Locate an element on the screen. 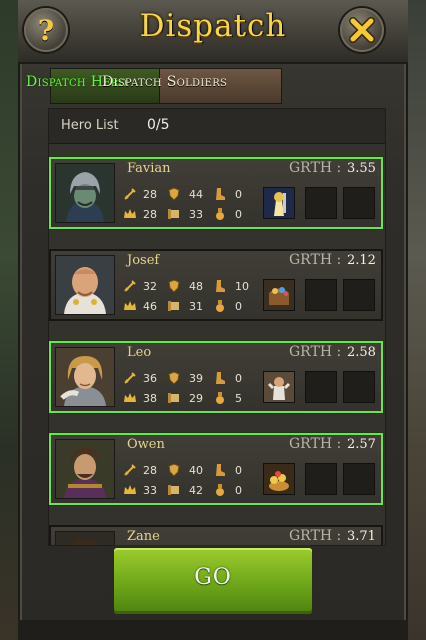 The width and height of the screenshot is (426, 640). stat-luck: 5 is located at coordinates (238, 398).